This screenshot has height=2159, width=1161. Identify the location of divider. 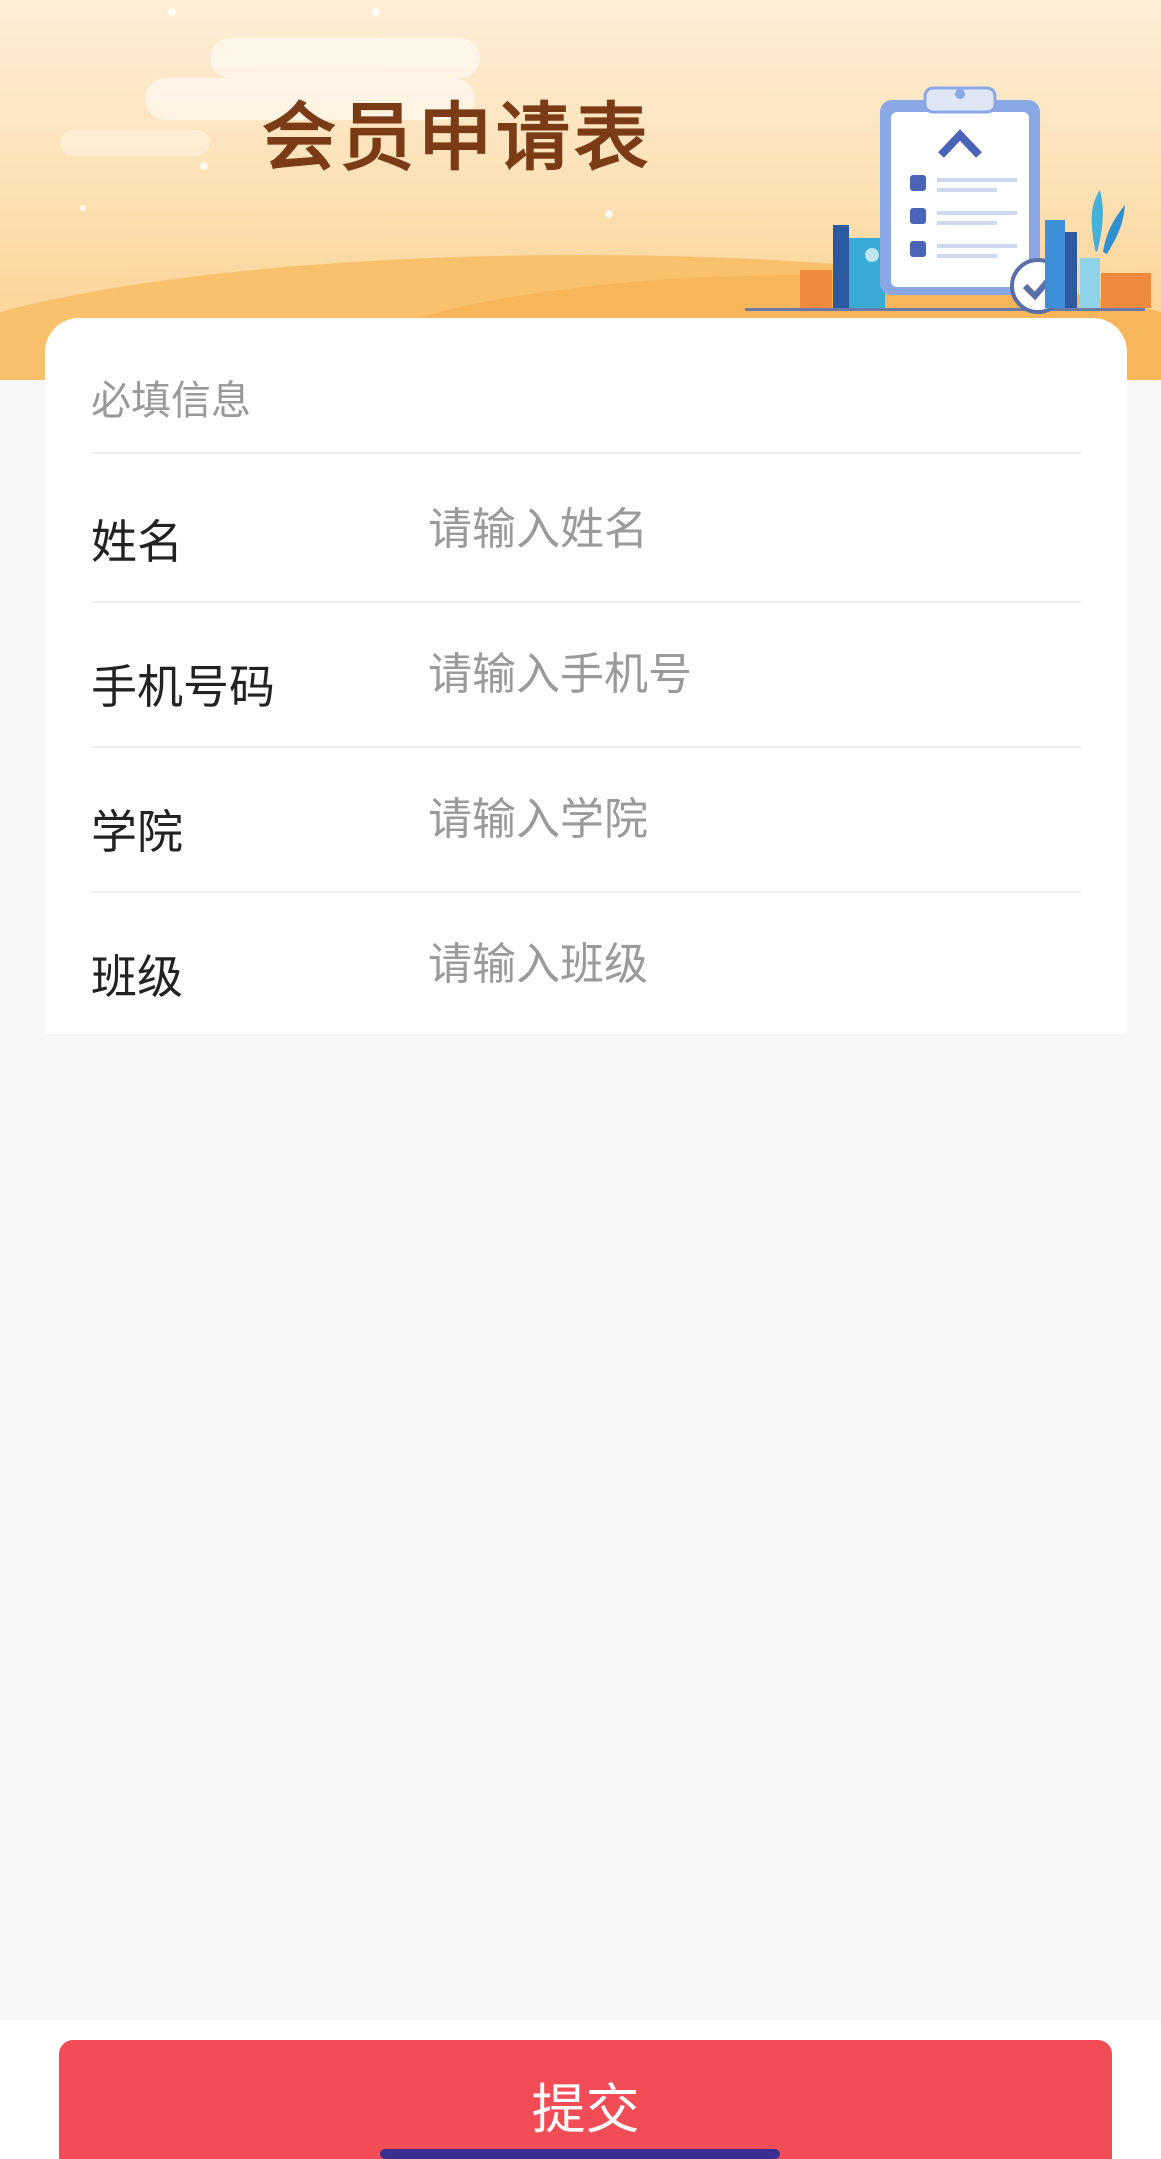
(586, 453).